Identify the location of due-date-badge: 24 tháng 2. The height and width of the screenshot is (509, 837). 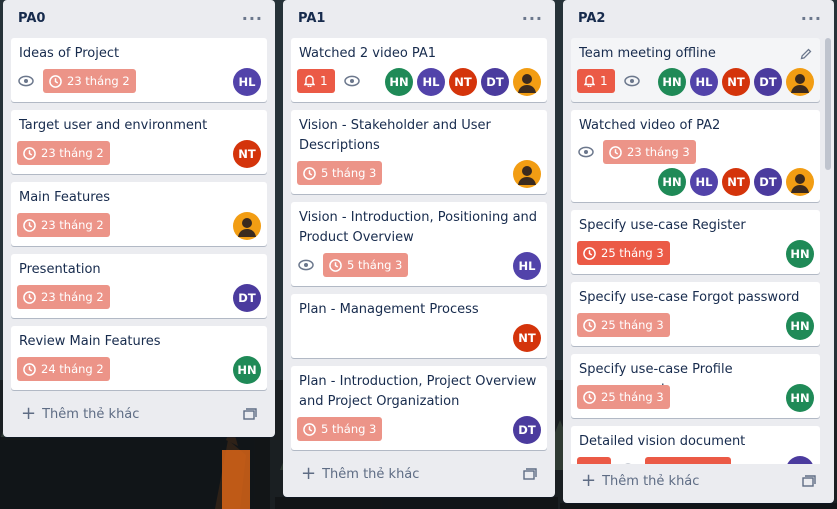
(63, 369).